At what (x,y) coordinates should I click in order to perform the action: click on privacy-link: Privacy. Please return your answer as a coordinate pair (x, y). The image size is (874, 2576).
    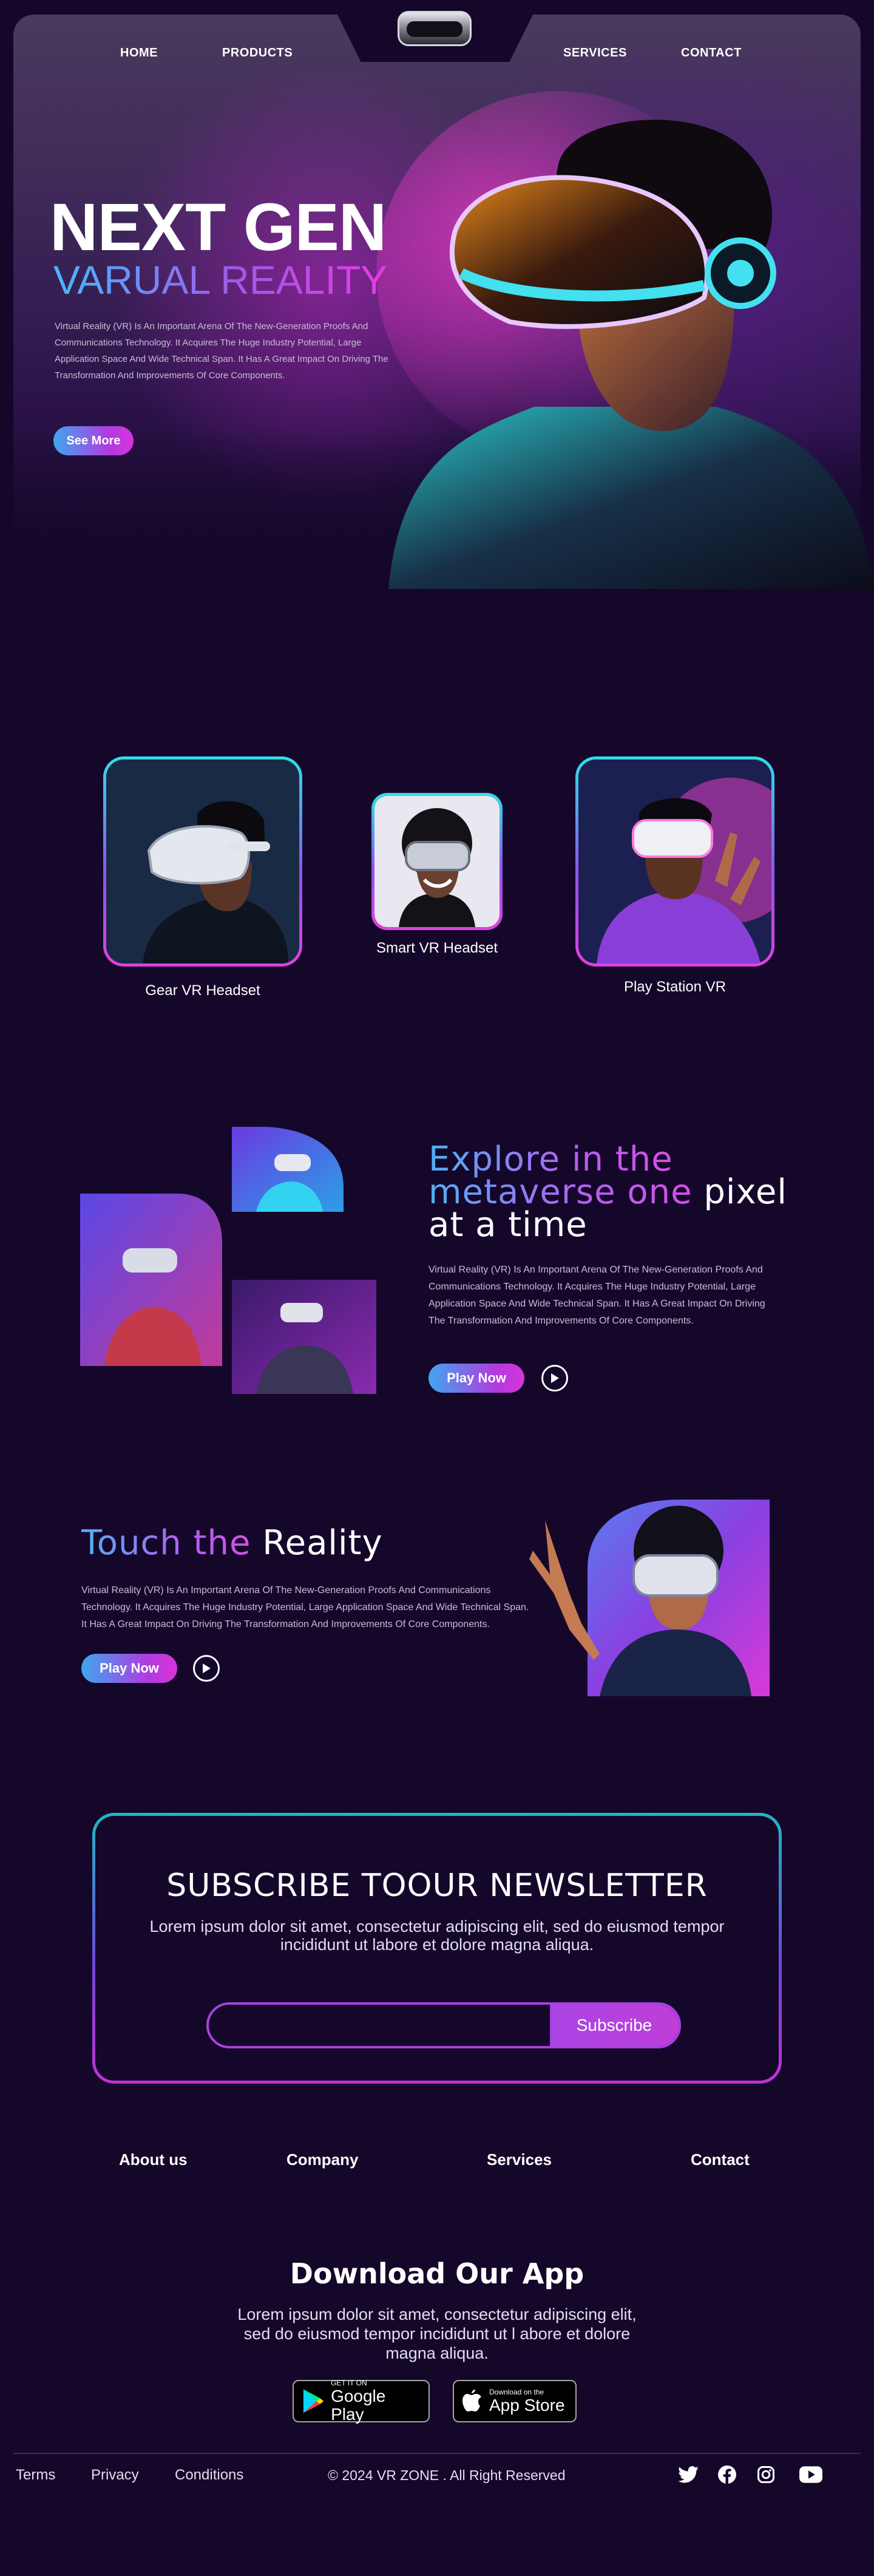
    Looking at the image, I should click on (115, 2475).